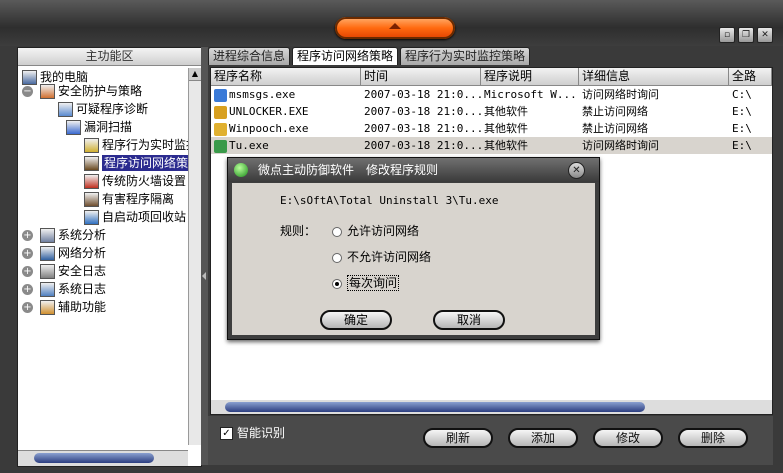 The width and height of the screenshot is (783, 473). Describe the element at coordinates (241, 170) in the screenshot. I see `app-logo-icon` at that location.